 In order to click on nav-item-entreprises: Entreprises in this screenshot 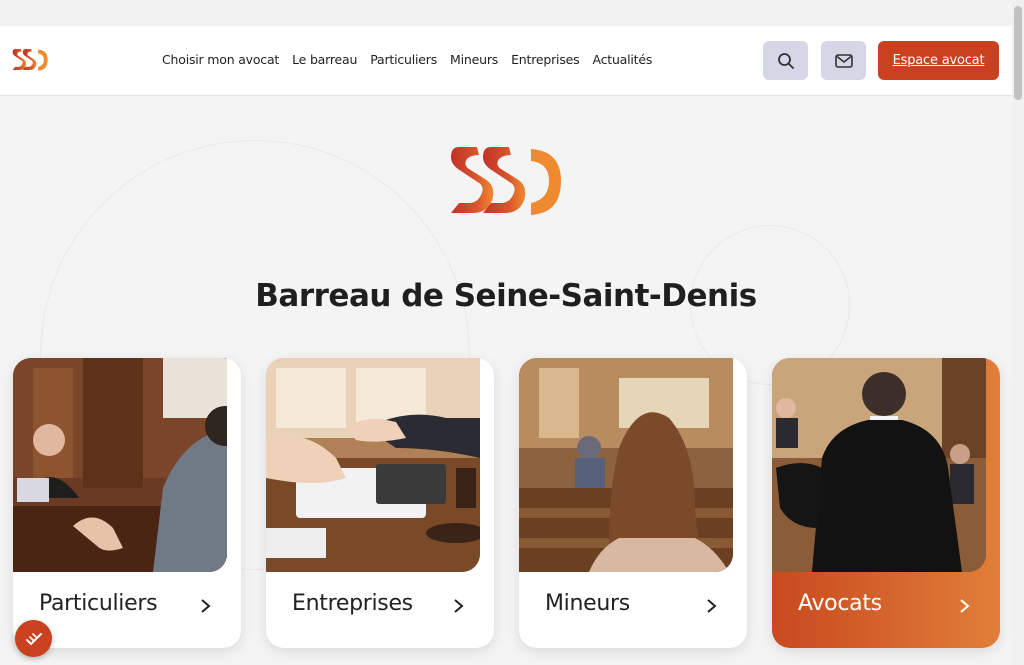, I will do `click(545, 59)`.